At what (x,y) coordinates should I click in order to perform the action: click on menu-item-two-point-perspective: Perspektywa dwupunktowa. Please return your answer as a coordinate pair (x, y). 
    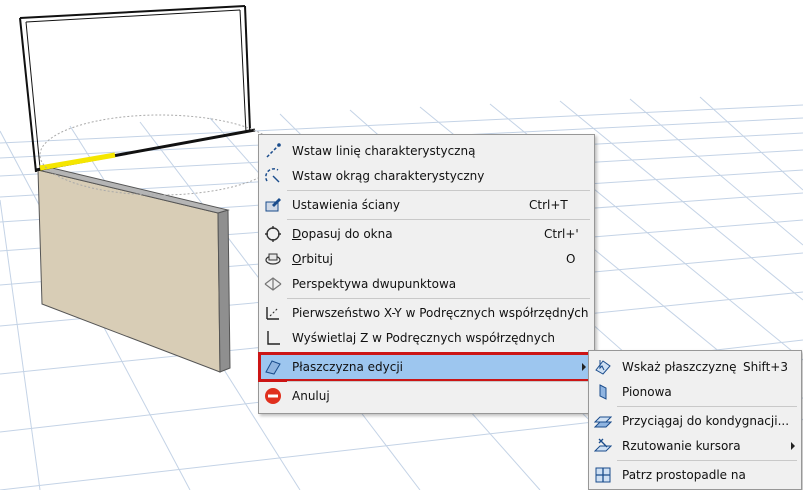
    Looking at the image, I should click on (426, 284).